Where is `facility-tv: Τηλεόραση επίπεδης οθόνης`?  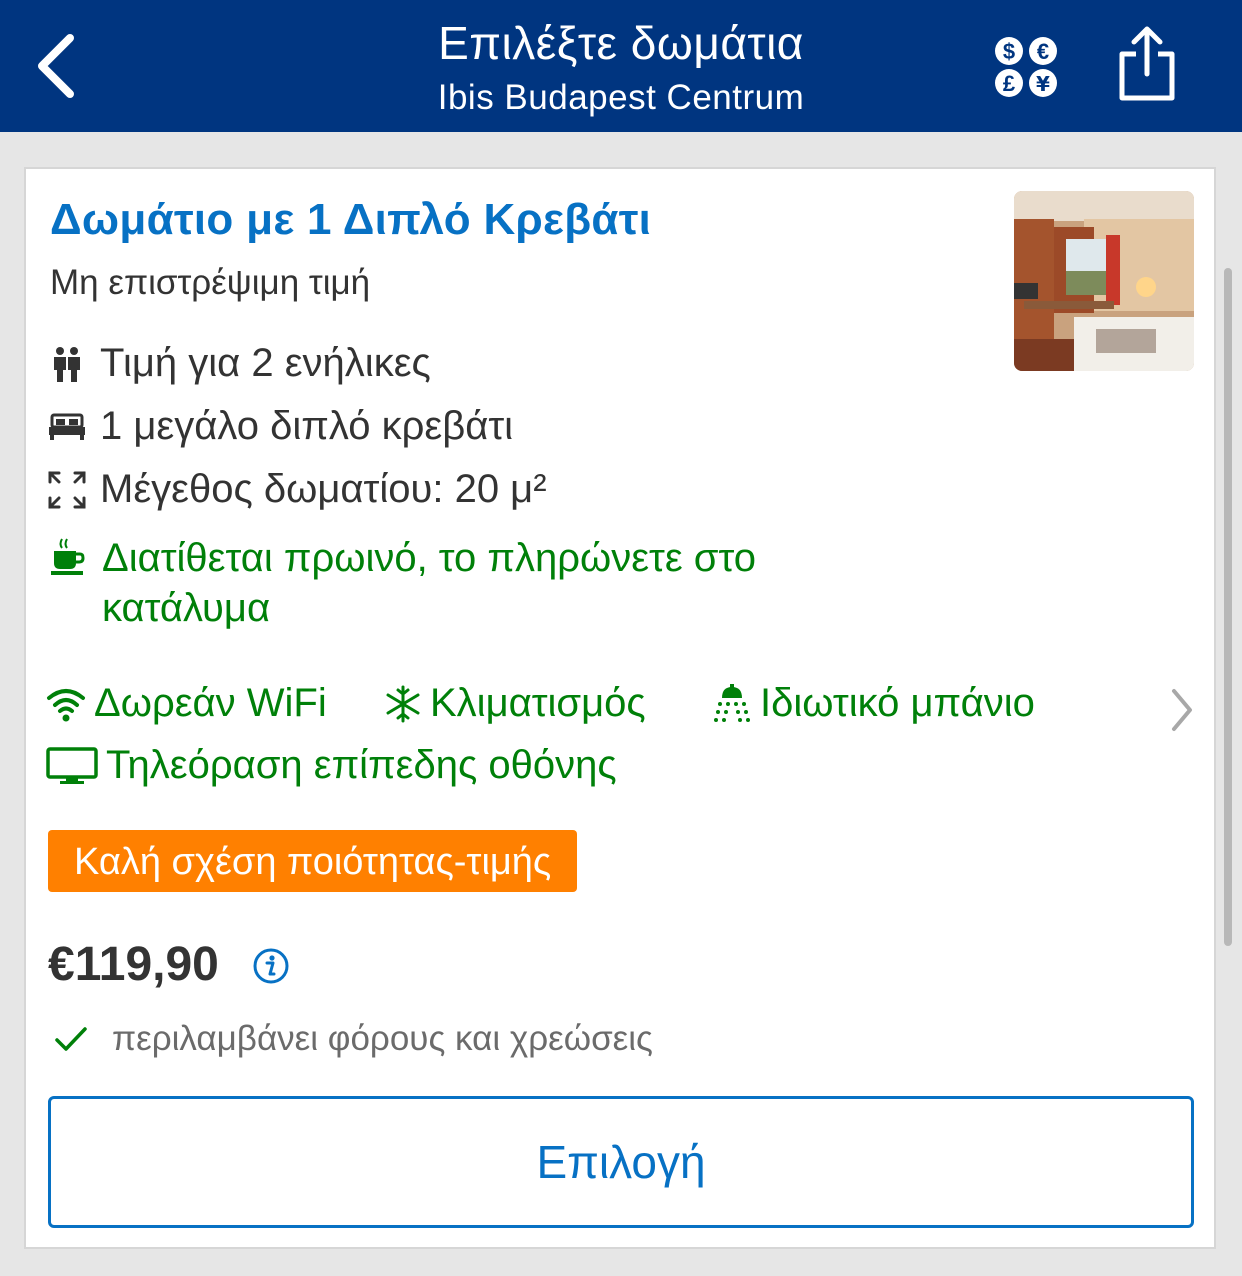 facility-tv: Τηλεόραση επίπεδης οθόνης is located at coordinates (331, 765).